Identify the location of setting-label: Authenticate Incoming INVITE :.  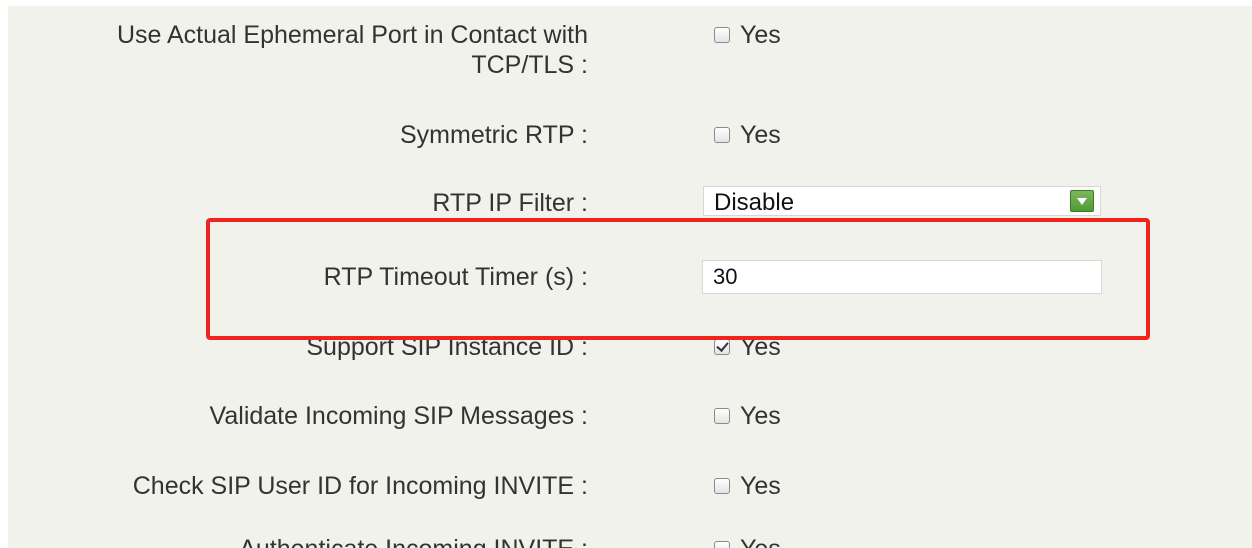
(413, 541).